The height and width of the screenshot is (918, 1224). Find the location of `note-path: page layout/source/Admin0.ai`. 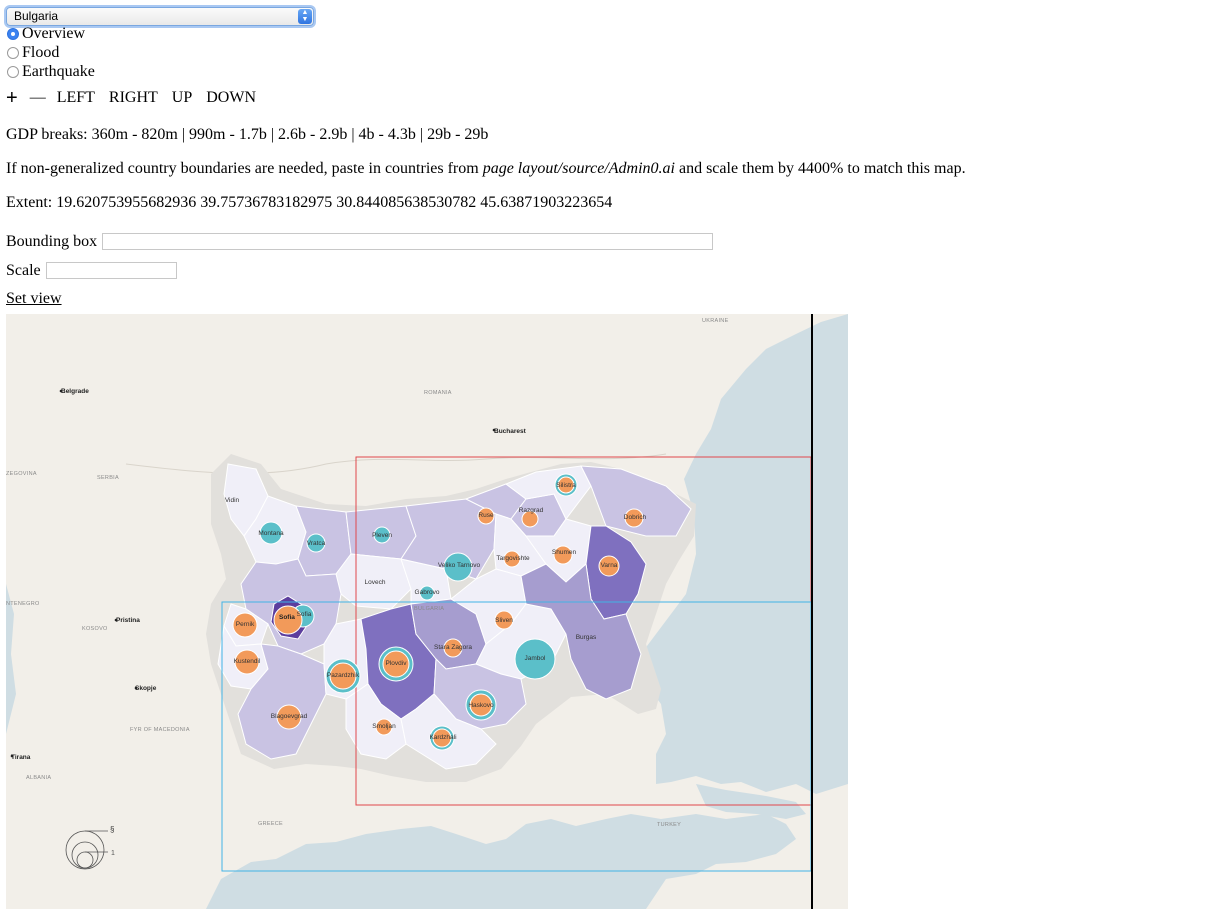

note-path: page layout/source/Admin0.ai is located at coordinates (578, 168).